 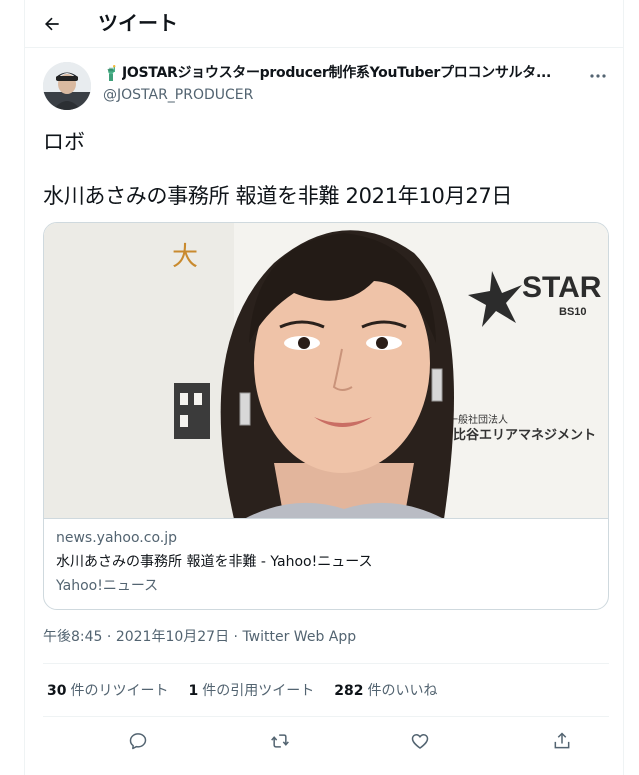 What do you see at coordinates (64, 142) in the screenshot?
I see `tweet-text-line-1: ロボ` at bounding box center [64, 142].